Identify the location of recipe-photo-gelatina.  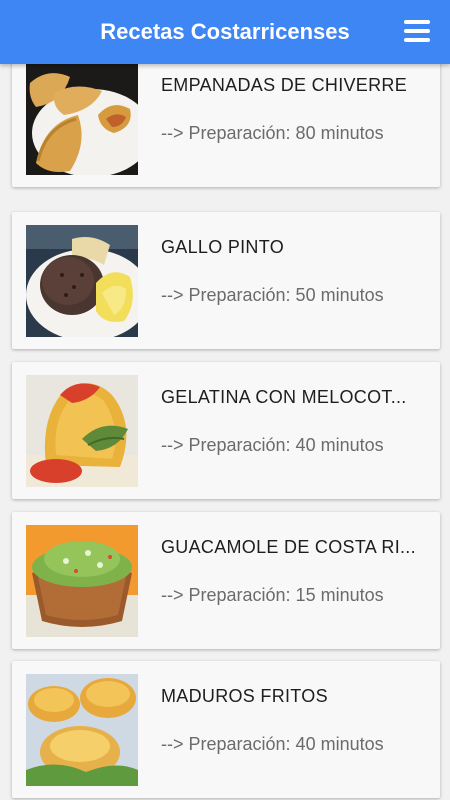
(82, 431).